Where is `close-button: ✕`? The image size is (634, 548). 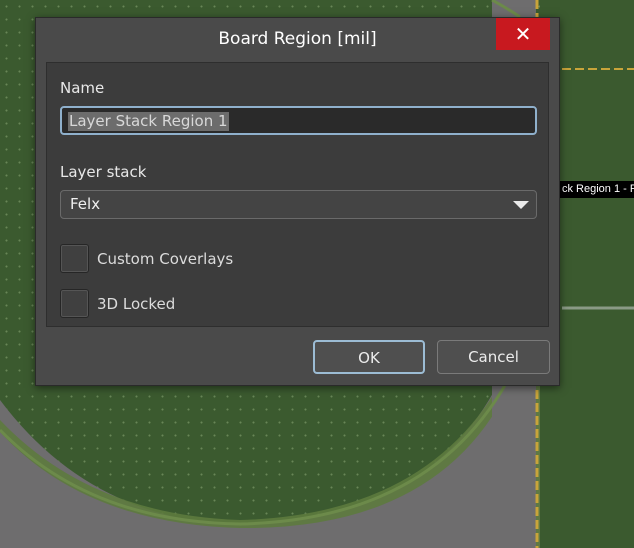
close-button: ✕ is located at coordinates (523, 34).